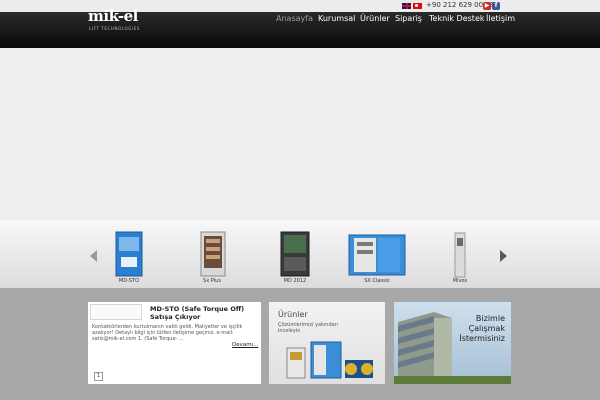  I want to click on carousel-prev-arrow-icon, so click(93, 256).